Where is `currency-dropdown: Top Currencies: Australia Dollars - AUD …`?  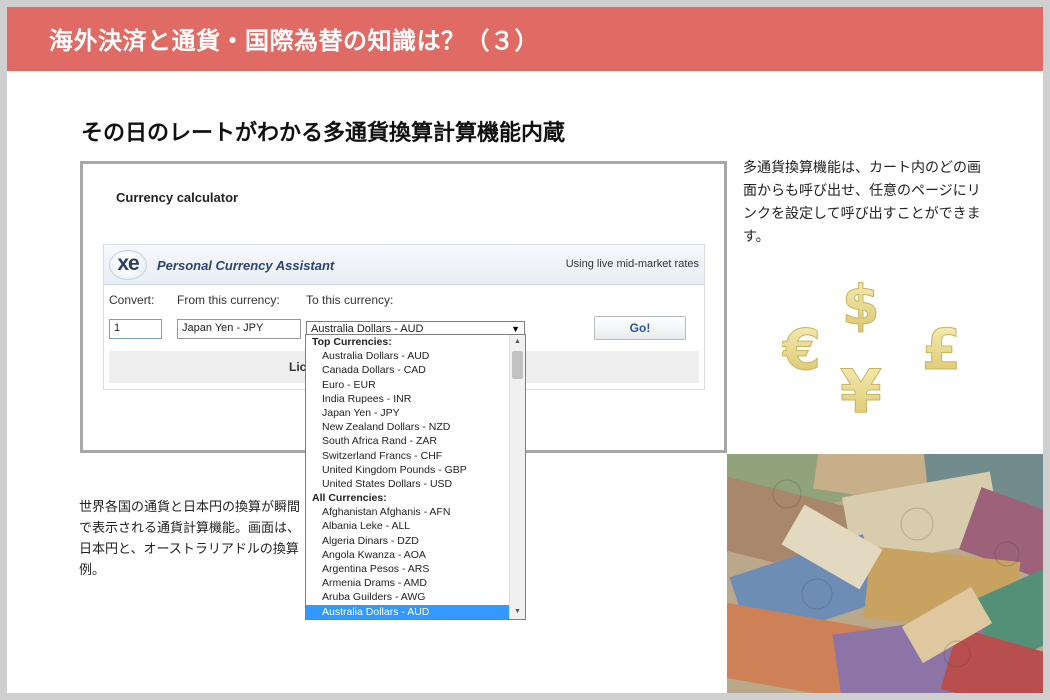 currency-dropdown: Top Currencies: Australia Dollars - AUD … is located at coordinates (415, 477).